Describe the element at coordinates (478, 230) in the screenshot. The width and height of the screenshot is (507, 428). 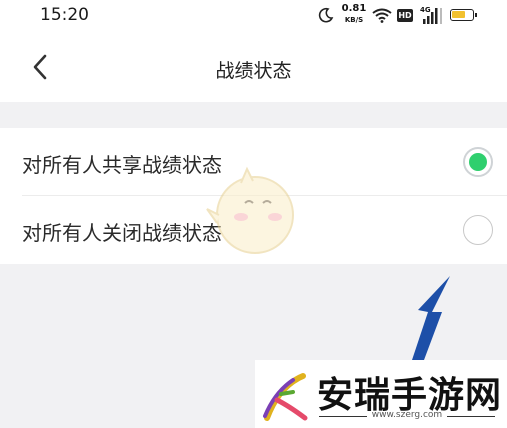
I see `radio-unselected` at that location.